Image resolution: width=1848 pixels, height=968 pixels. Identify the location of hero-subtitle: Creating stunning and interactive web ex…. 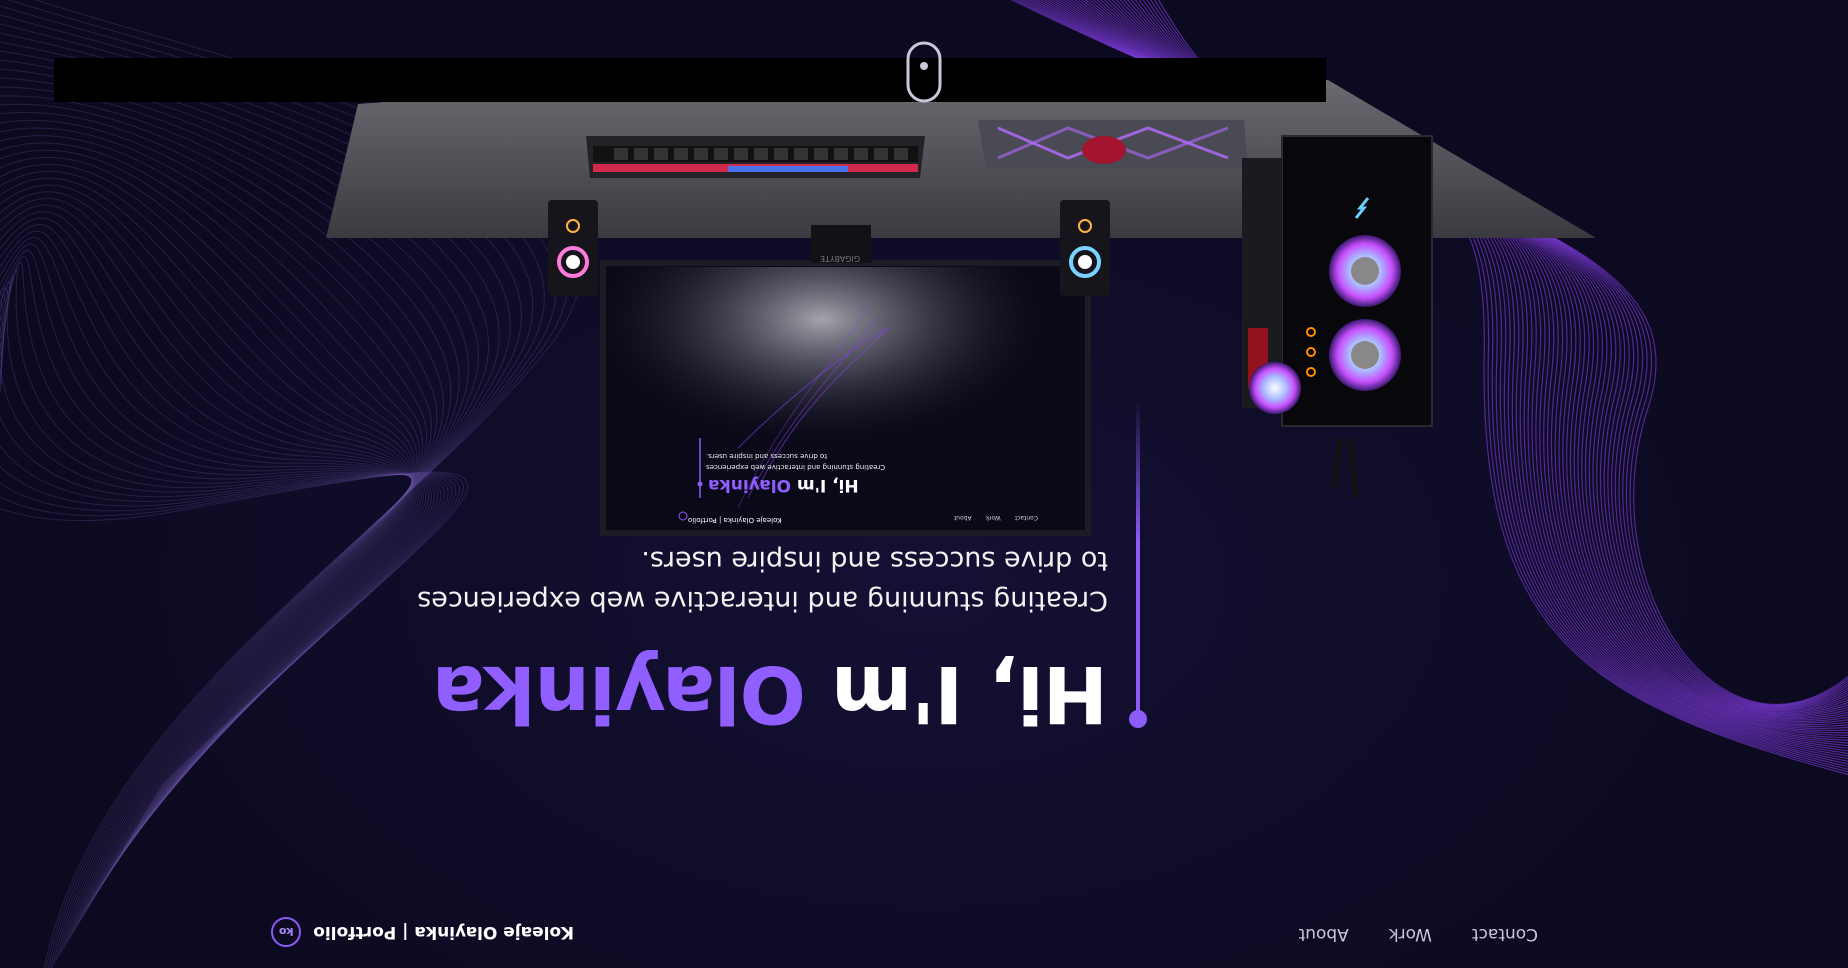
(698, 580).